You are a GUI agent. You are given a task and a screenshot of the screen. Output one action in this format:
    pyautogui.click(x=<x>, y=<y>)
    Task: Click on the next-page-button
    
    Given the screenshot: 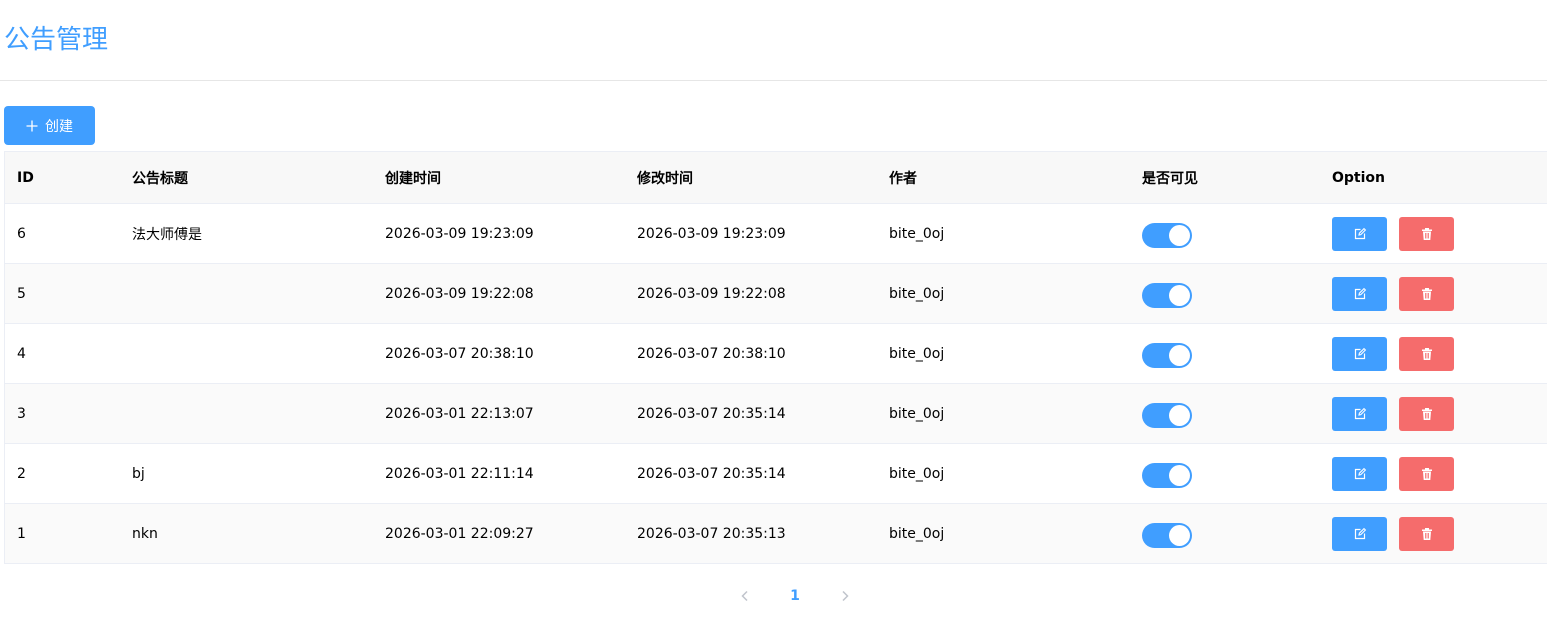 What is the action you would take?
    pyautogui.click(x=845, y=596)
    